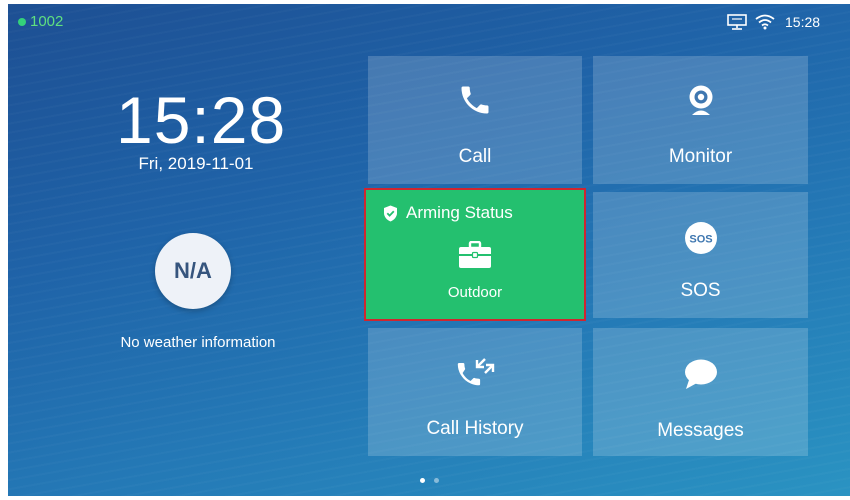 The image size is (850, 500). What do you see at coordinates (700, 374) in the screenshot?
I see `chat-bubble-icon` at bounding box center [700, 374].